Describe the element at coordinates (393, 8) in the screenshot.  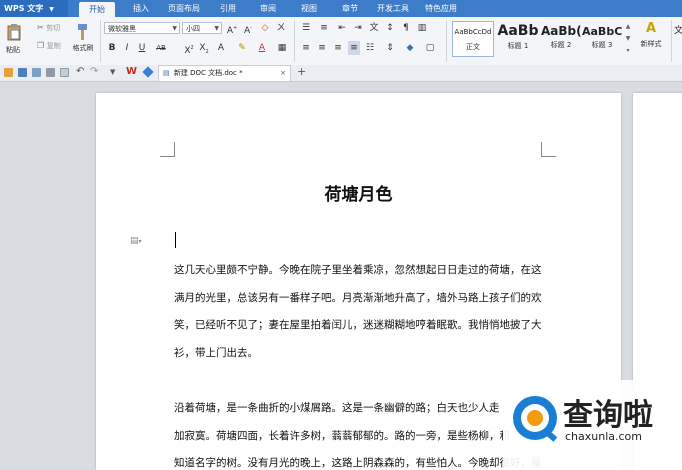
I see `tab-developer: 开发工具` at that location.